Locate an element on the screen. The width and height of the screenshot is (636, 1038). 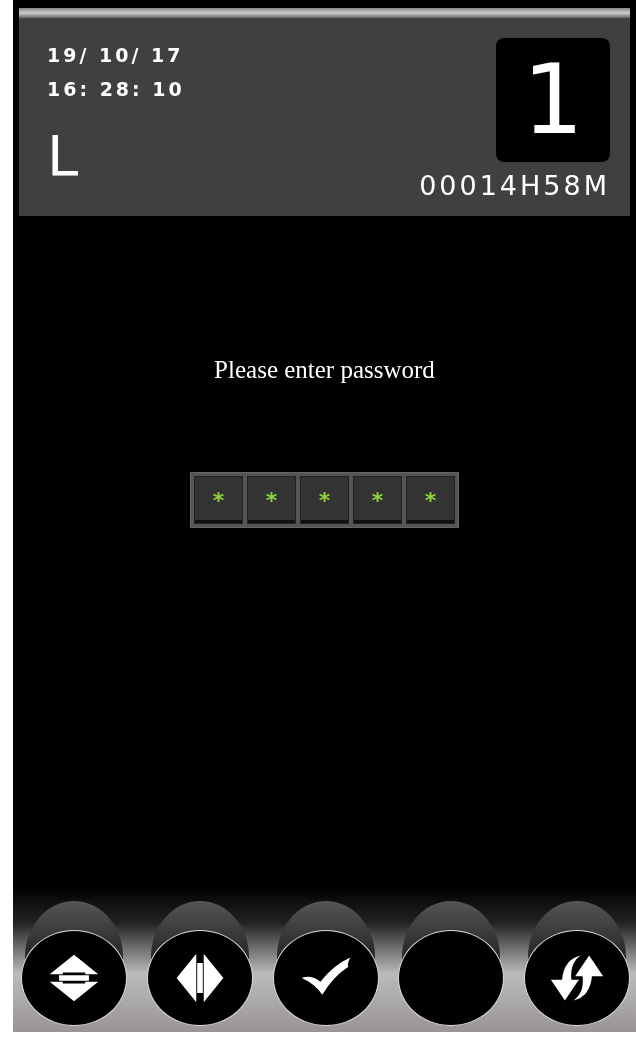
mode-indicator: L is located at coordinates (63, 156).